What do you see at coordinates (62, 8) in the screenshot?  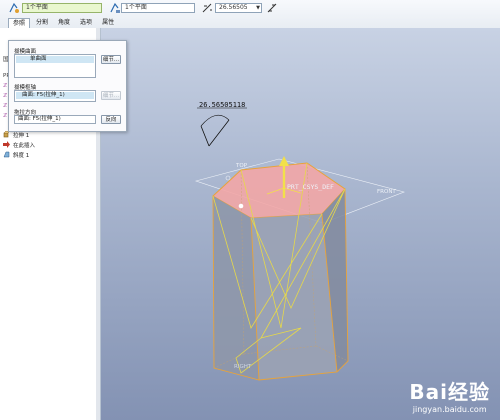 I see `reference-plane-field: 1个平面` at bounding box center [62, 8].